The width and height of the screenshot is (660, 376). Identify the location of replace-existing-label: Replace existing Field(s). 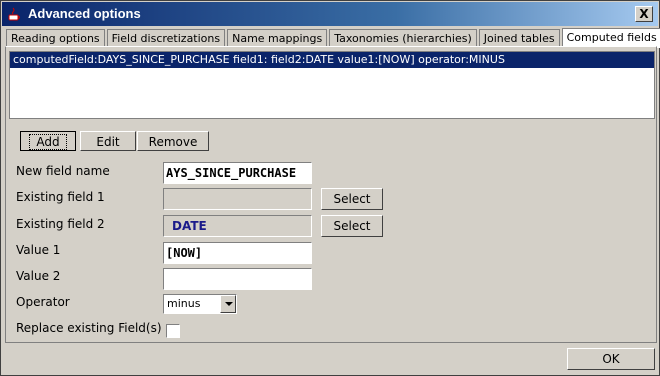
(89, 328).